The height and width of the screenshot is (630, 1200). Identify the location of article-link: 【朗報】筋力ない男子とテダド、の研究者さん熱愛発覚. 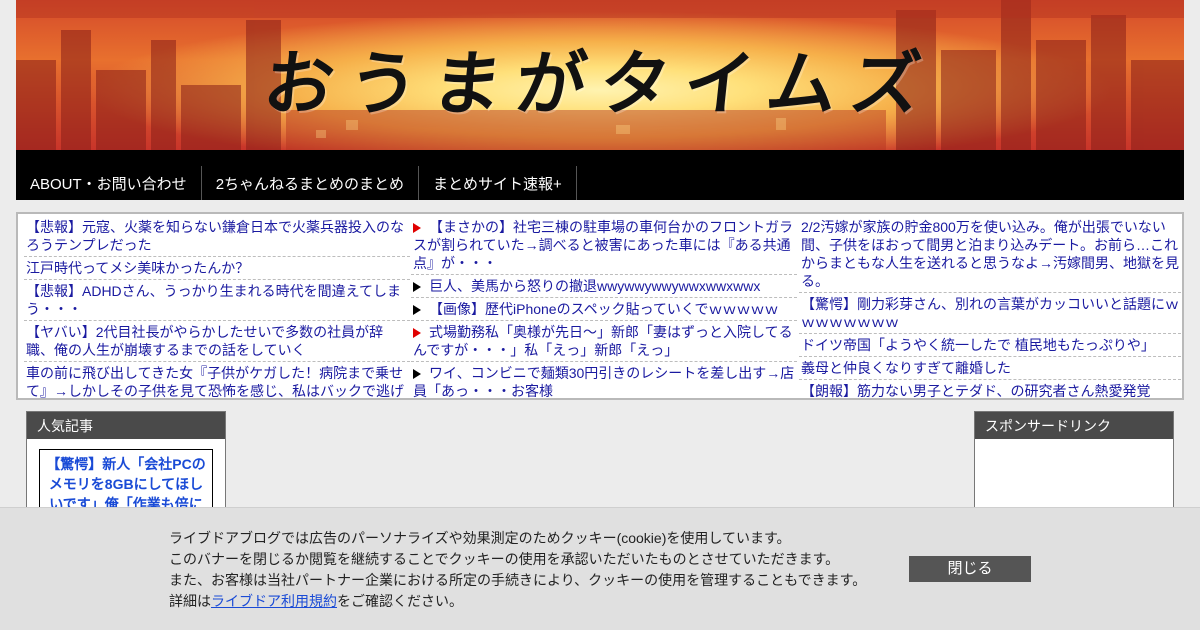
(990, 389).